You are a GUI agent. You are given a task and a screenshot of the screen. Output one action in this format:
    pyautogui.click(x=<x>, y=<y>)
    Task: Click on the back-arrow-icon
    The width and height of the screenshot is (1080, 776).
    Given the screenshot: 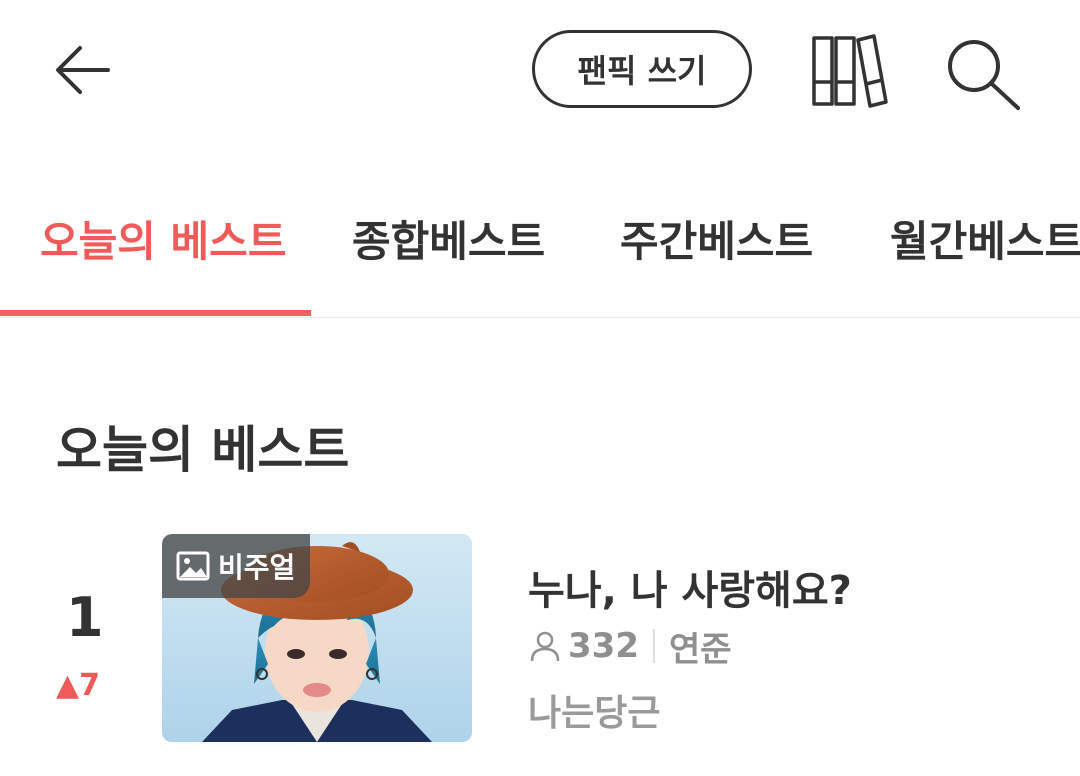 What is the action you would take?
    pyautogui.click(x=83, y=70)
    